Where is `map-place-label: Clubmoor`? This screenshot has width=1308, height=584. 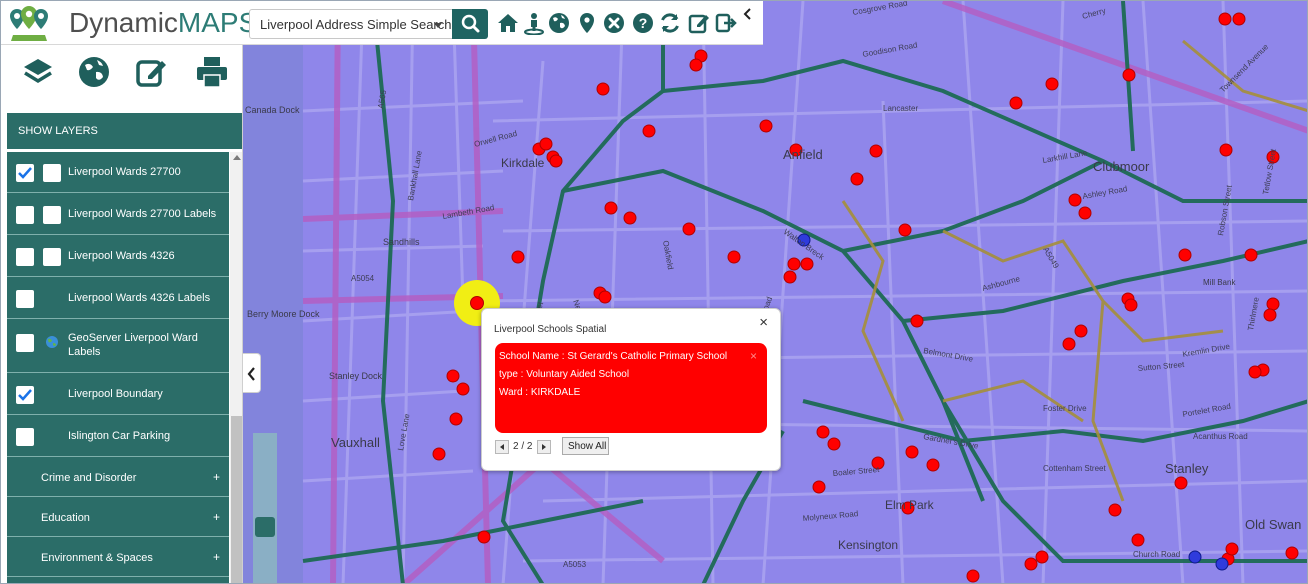 map-place-label: Clubmoor is located at coordinates (1121, 166).